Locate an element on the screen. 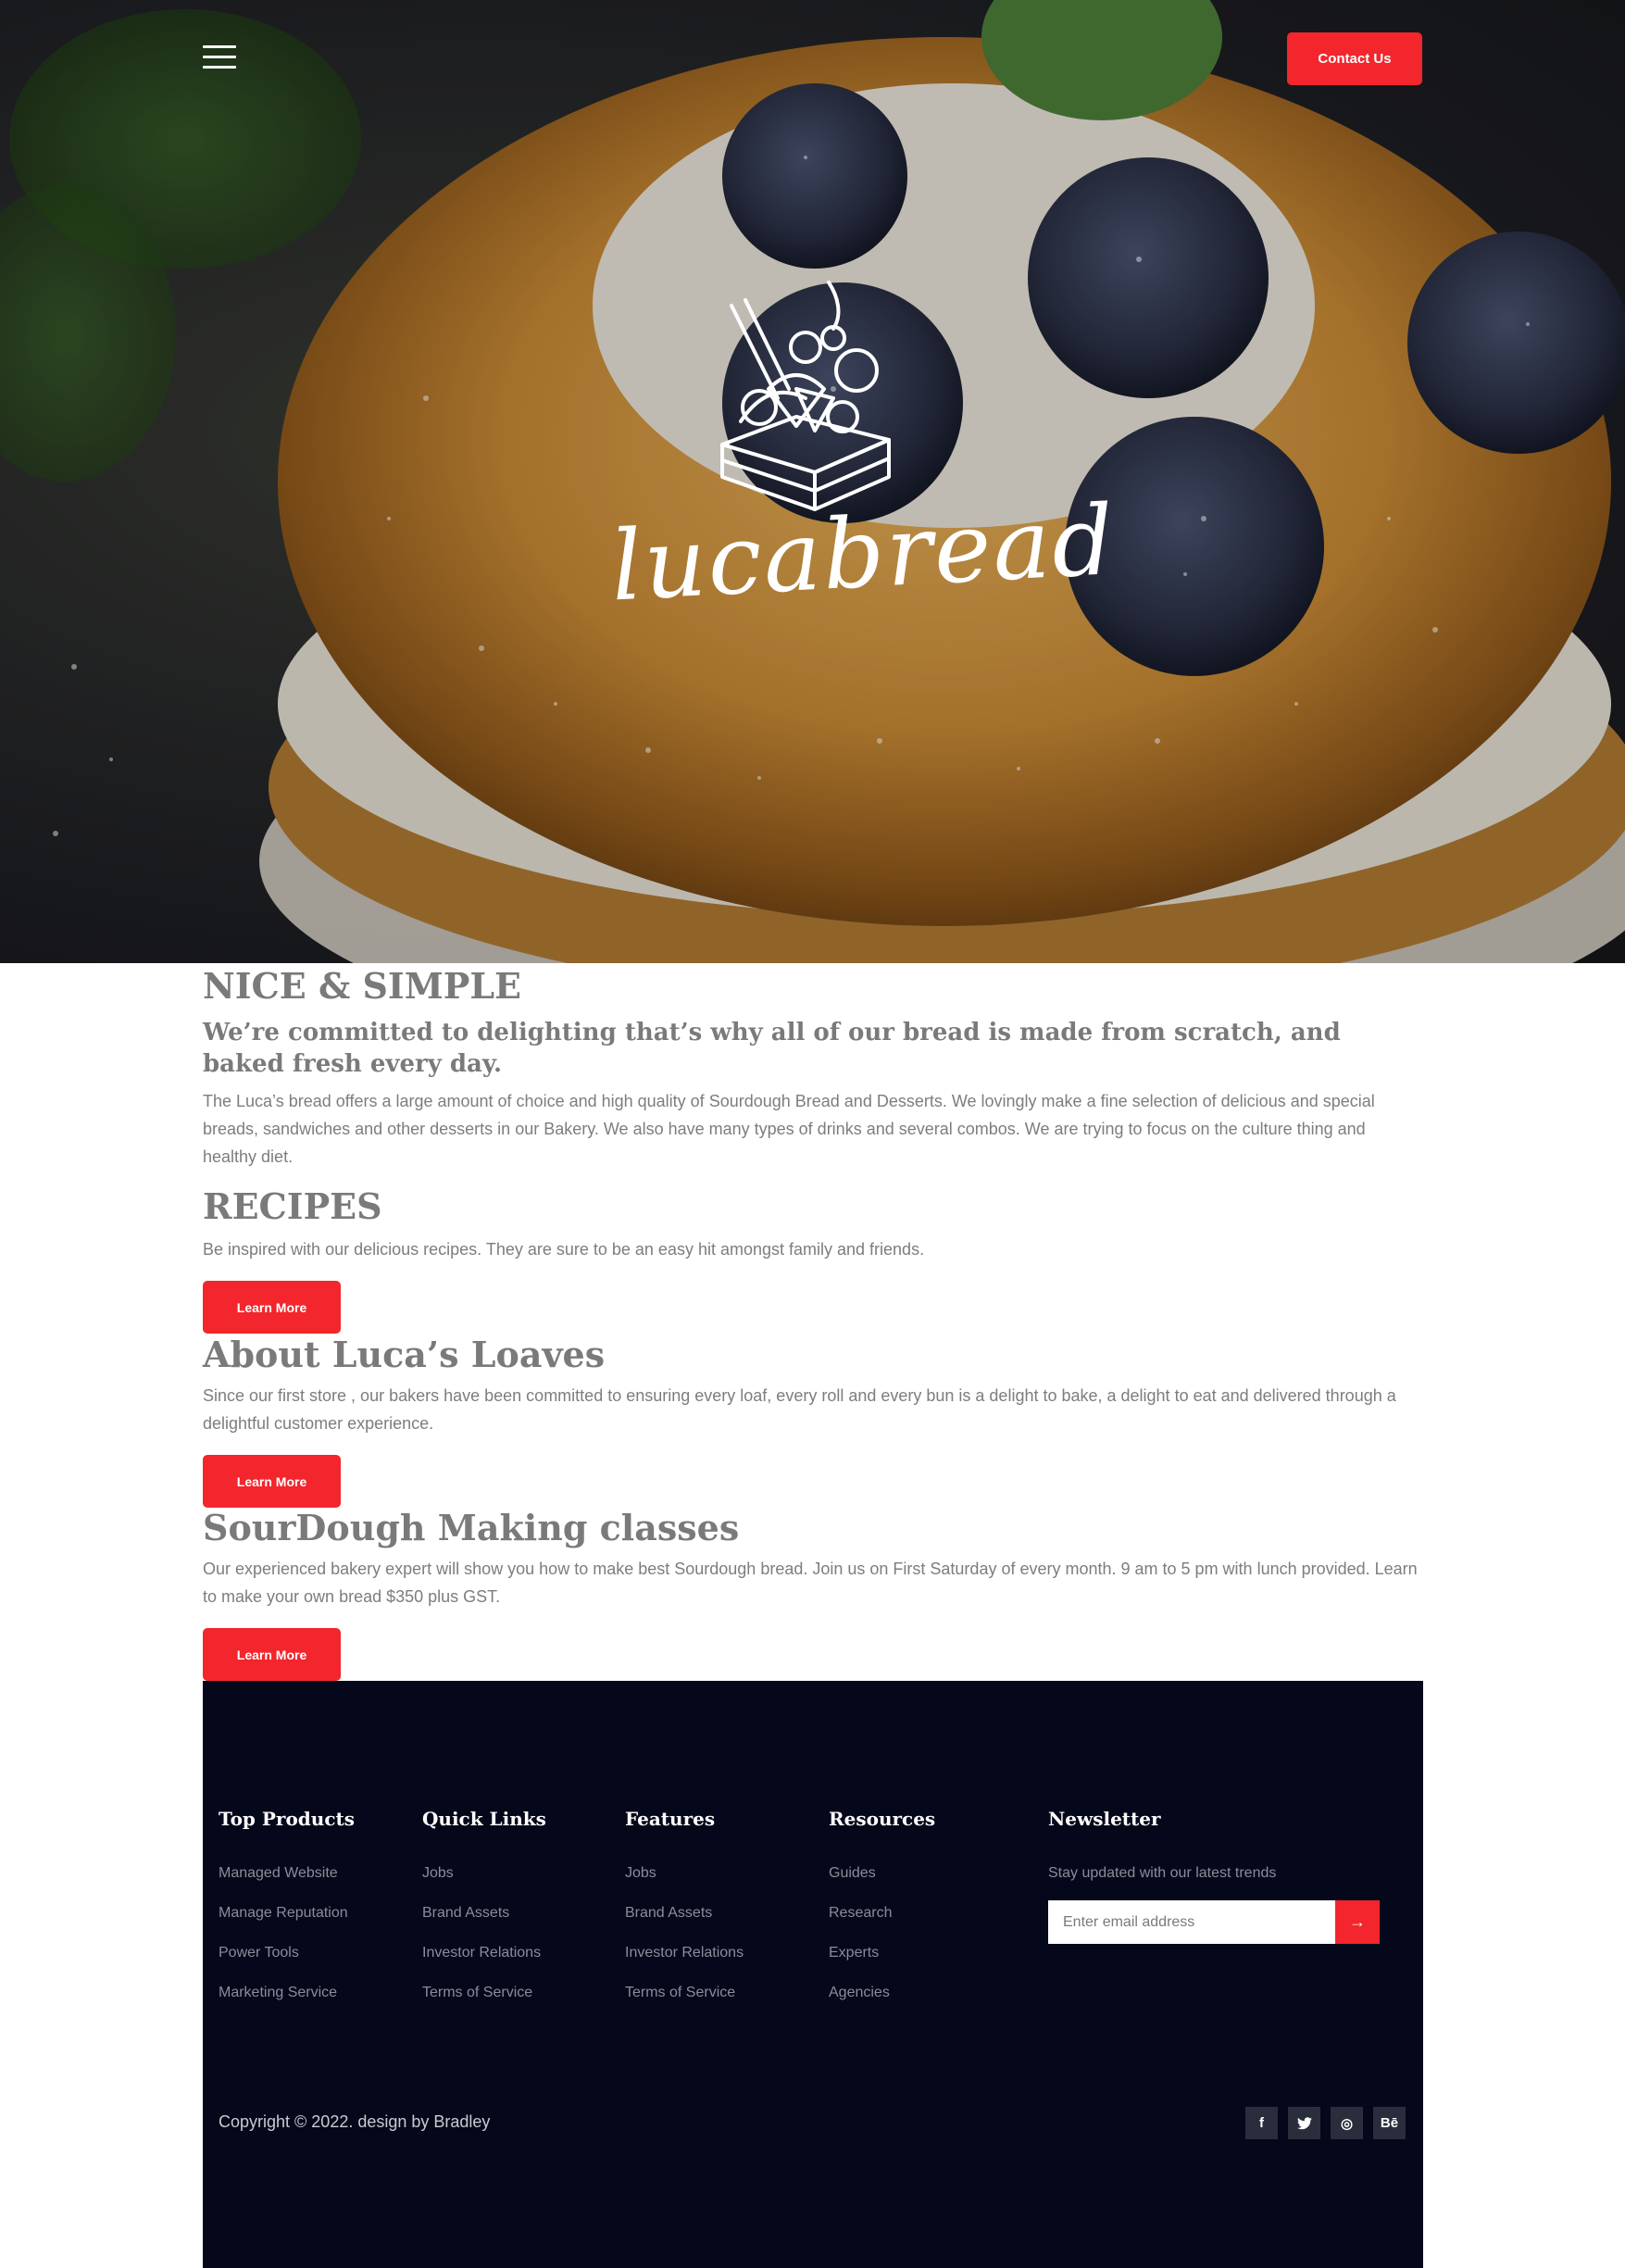 The image size is (1625, 2268). classes-learn-more-button: Learn More is located at coordinates (272, 1655).